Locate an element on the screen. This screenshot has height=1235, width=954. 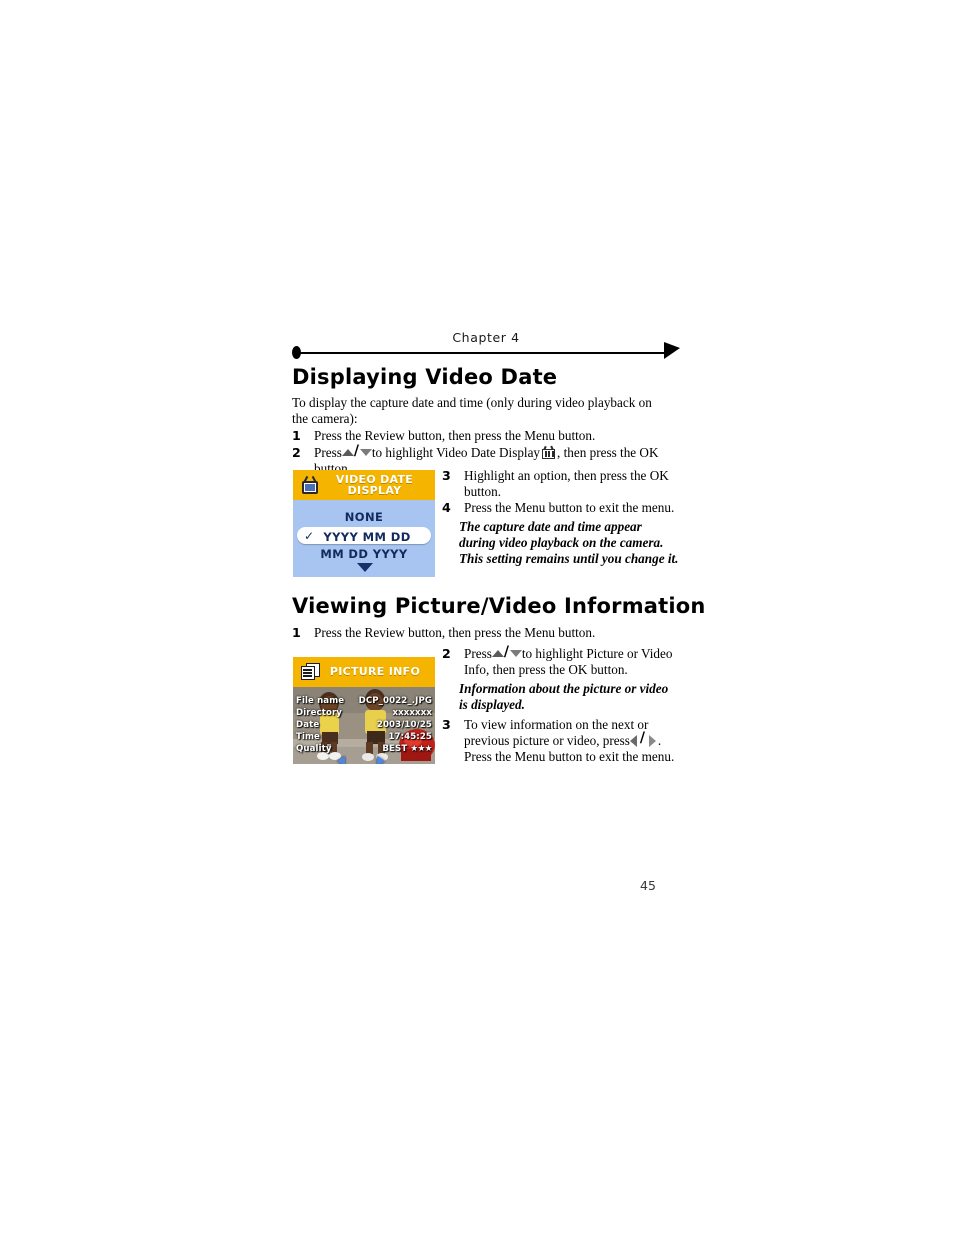
step-text-part-b: to highlight Video Date Display is located at coordinates (456, 452).